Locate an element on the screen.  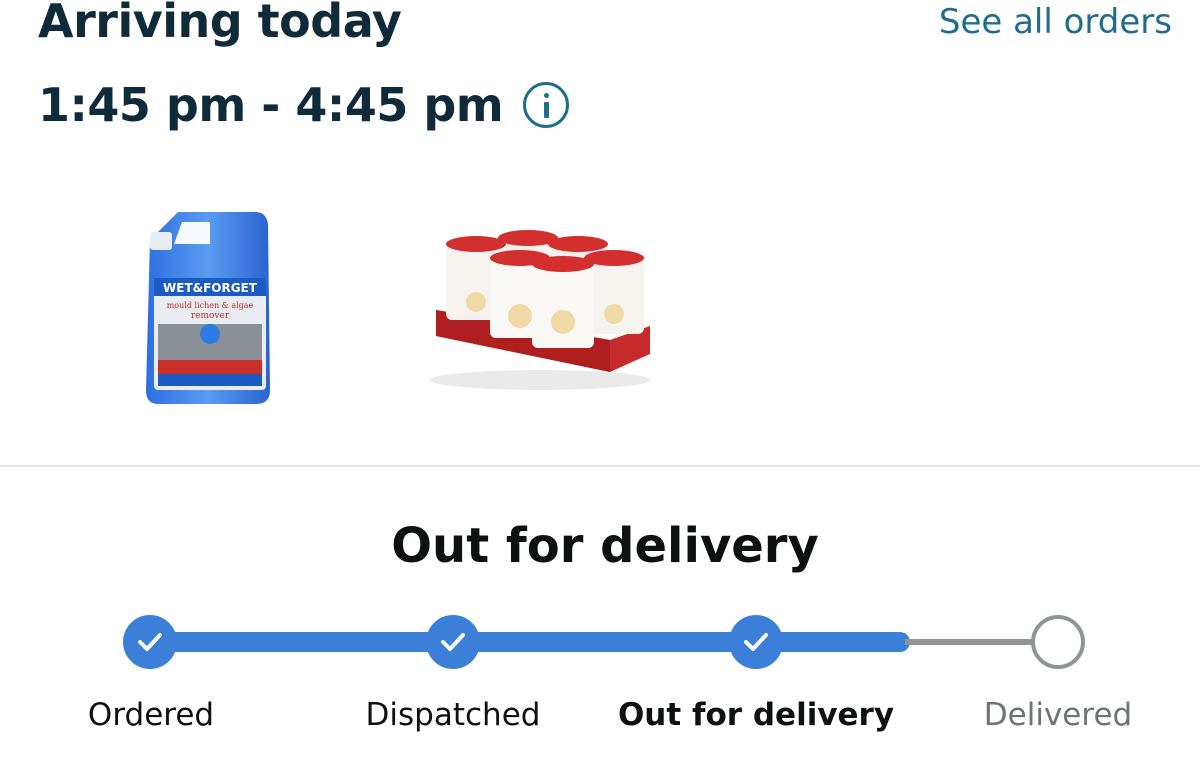
progress-tracker is located at coordinates (600, 645).